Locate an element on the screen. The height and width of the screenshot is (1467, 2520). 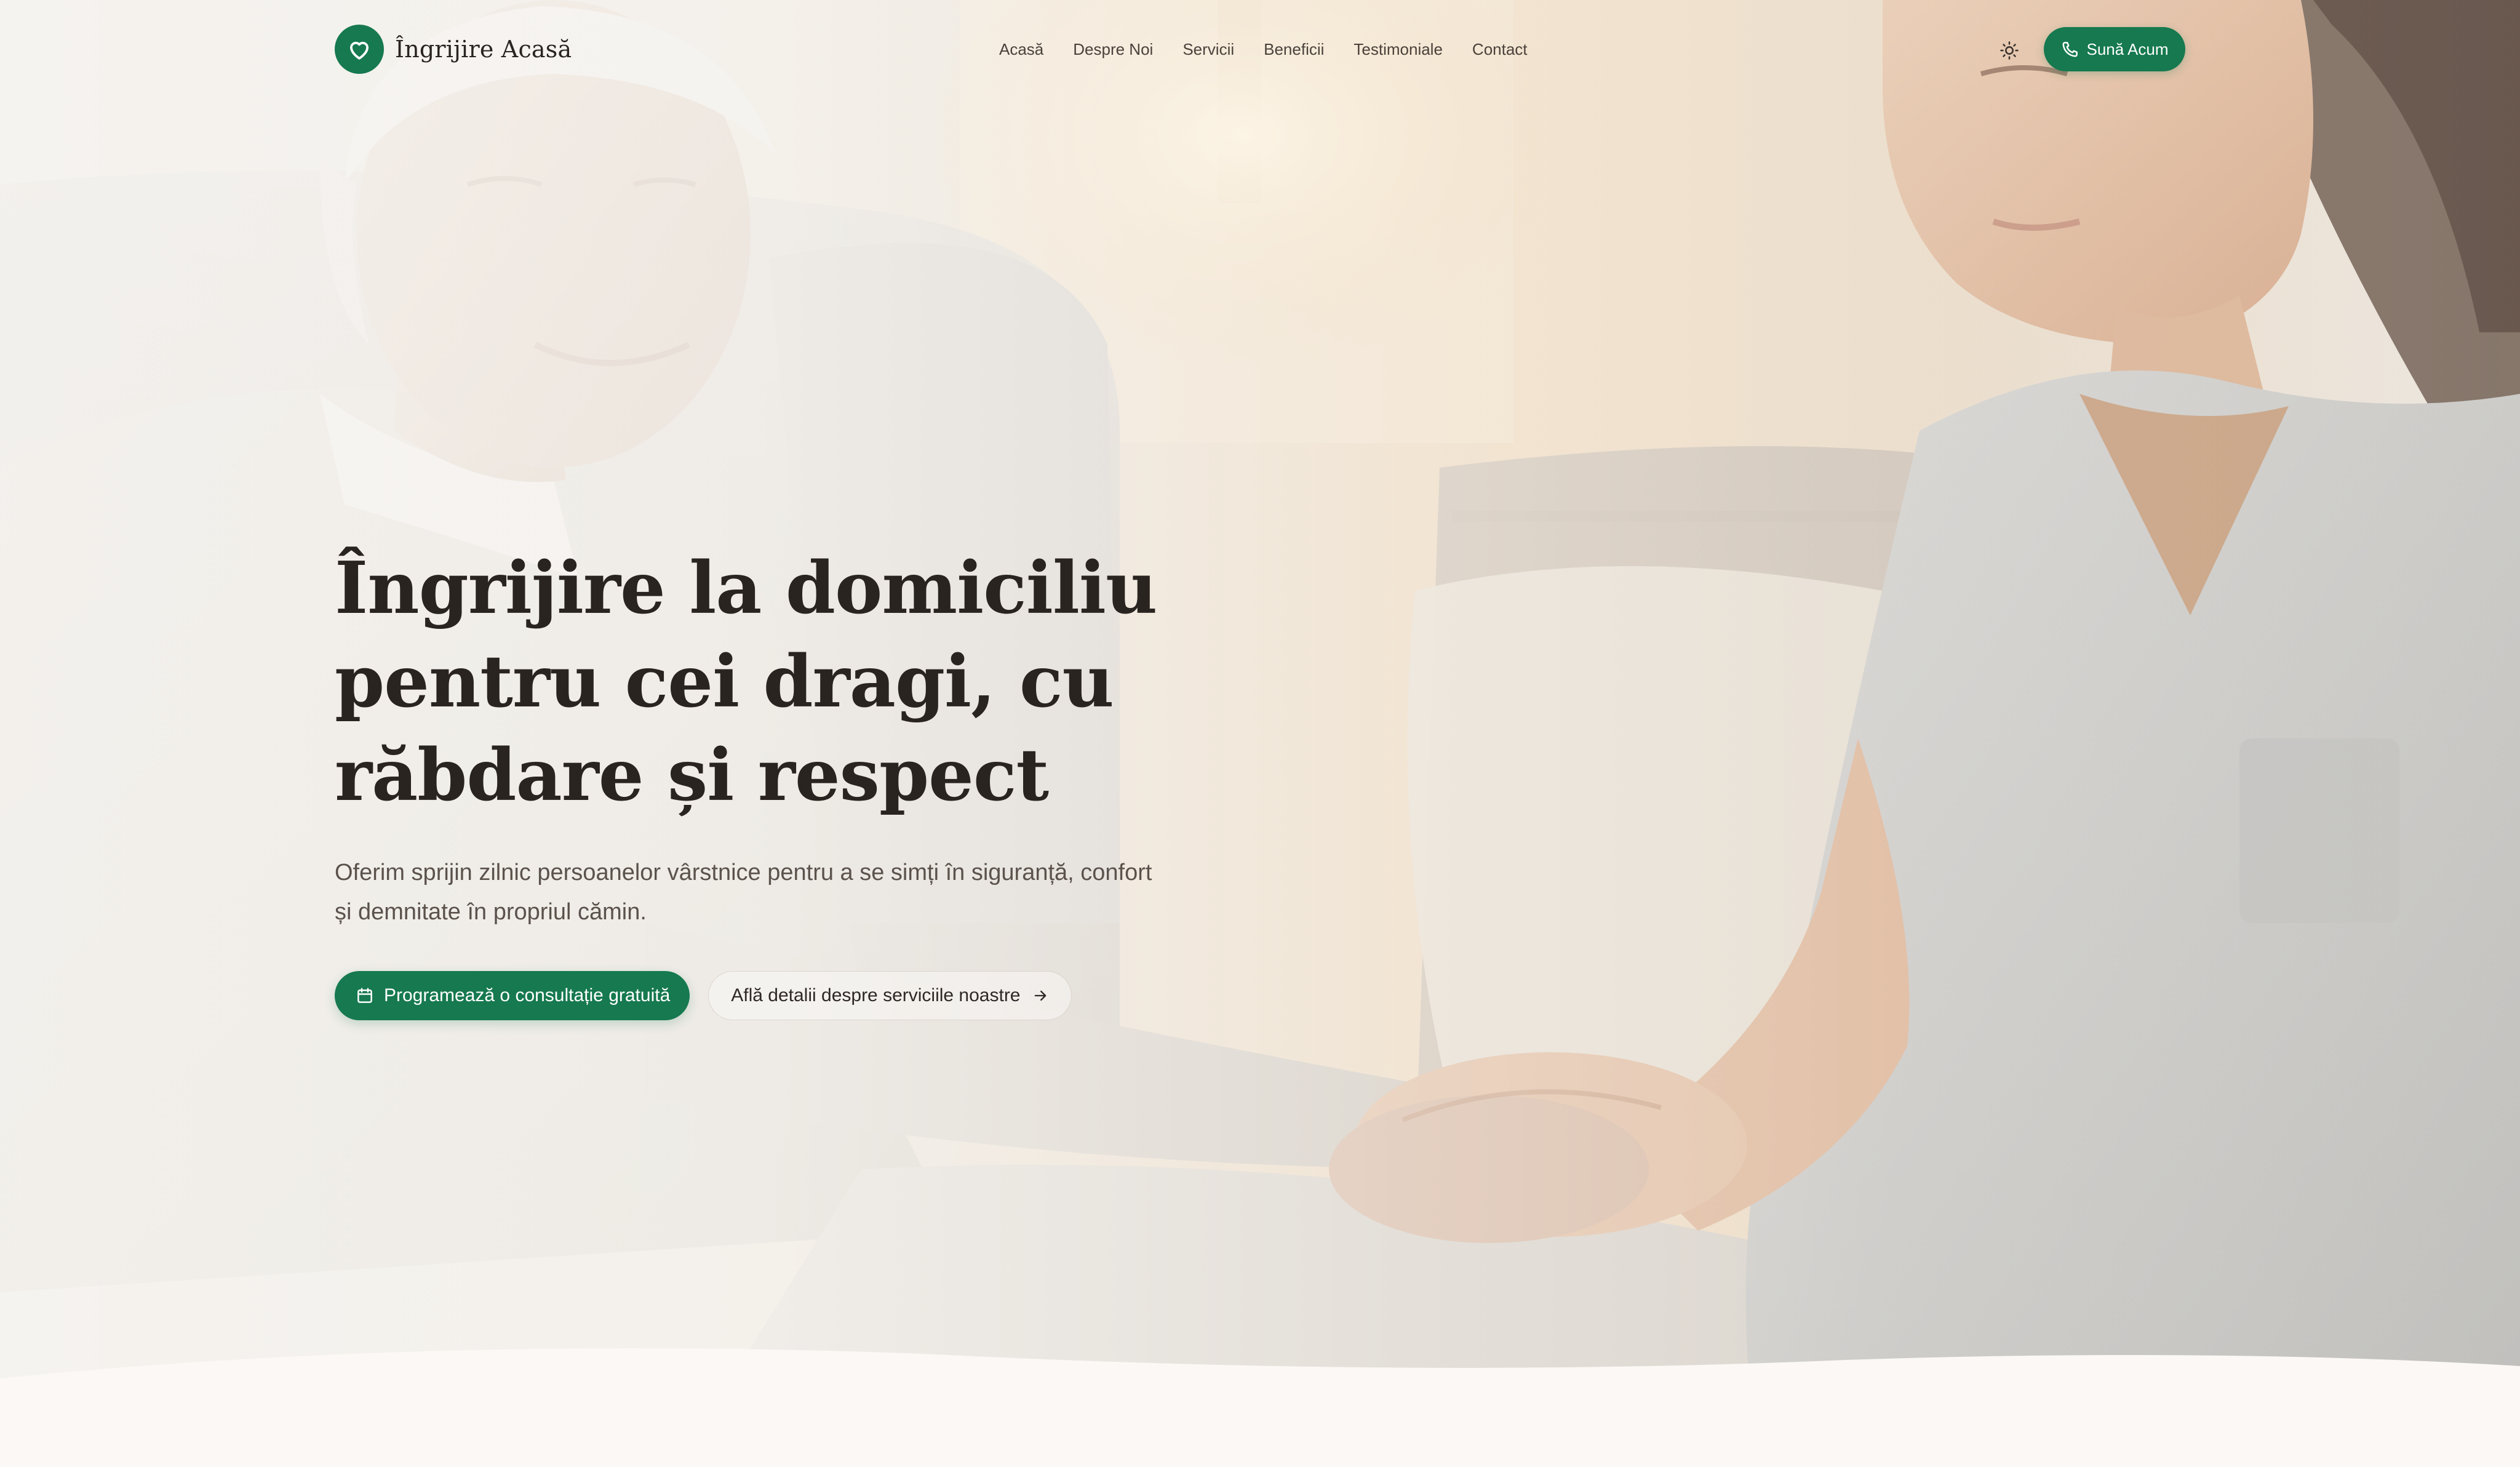
nav-link-despre-noi: Despre Noi is located at coordinates (1113, 49).